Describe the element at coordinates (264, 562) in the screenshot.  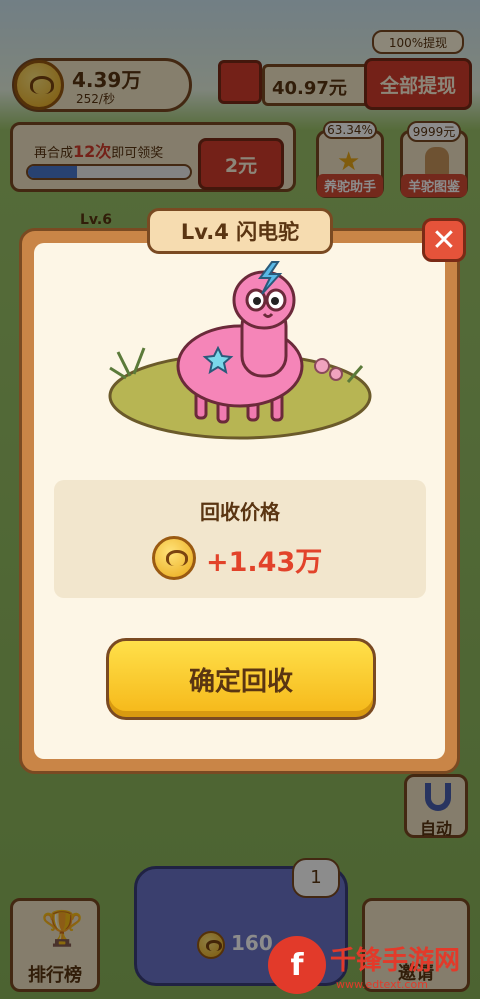
I see `price-value: +1.43万` at that location.